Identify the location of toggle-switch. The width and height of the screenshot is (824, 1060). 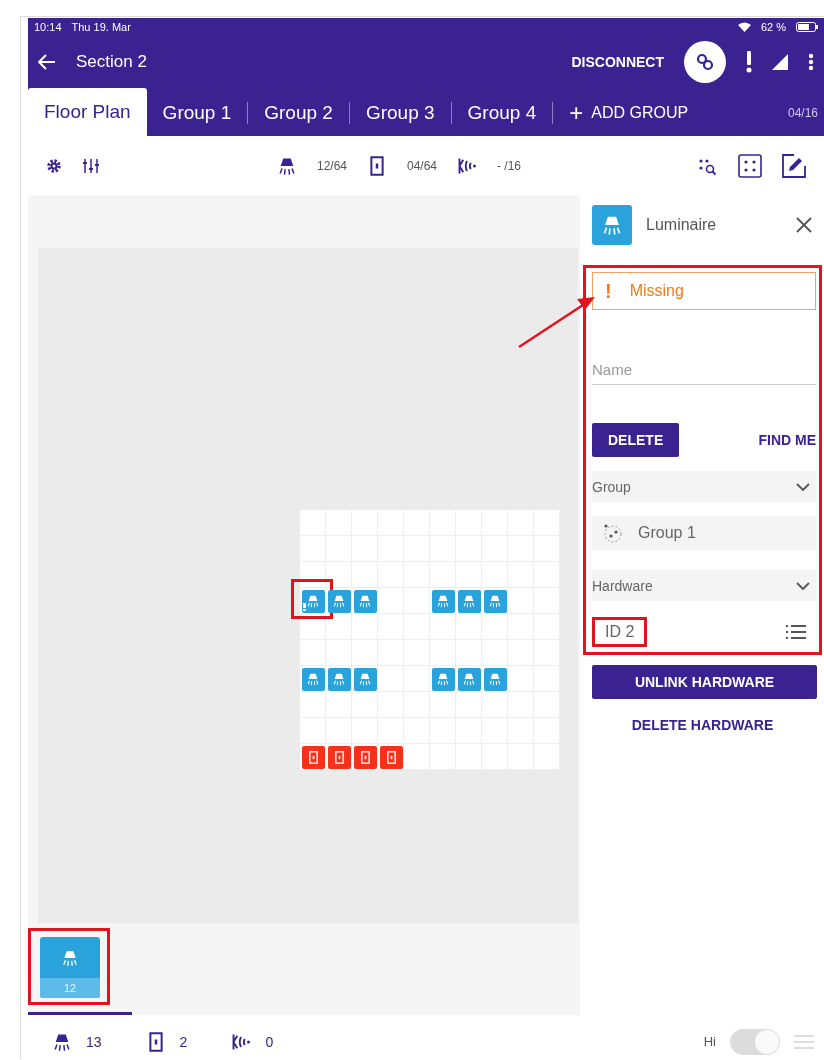
(755, 1041).